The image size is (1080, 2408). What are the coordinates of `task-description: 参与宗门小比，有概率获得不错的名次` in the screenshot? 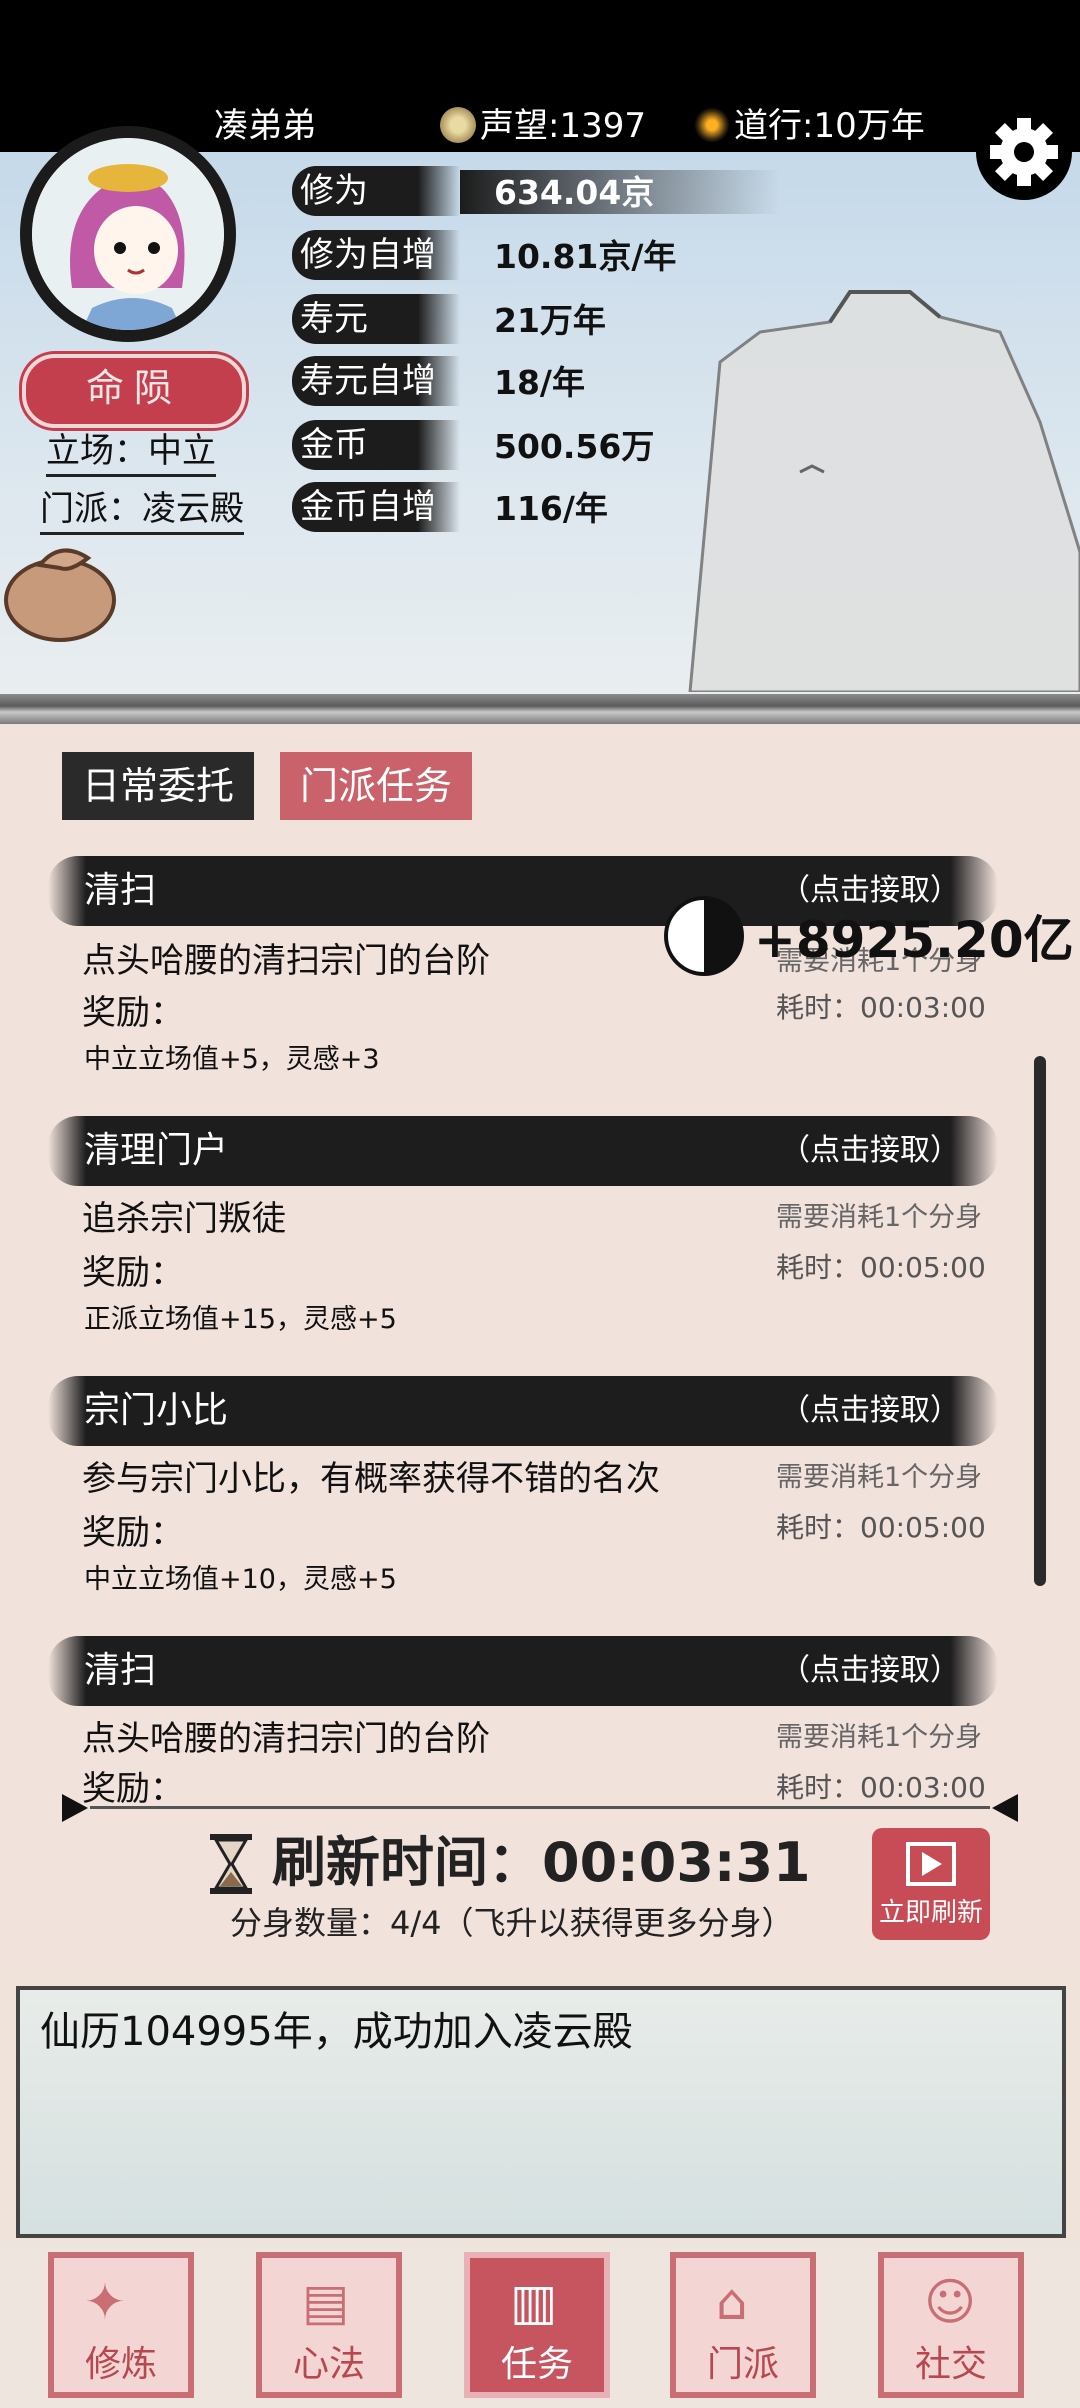 It's located at (371, 1479).